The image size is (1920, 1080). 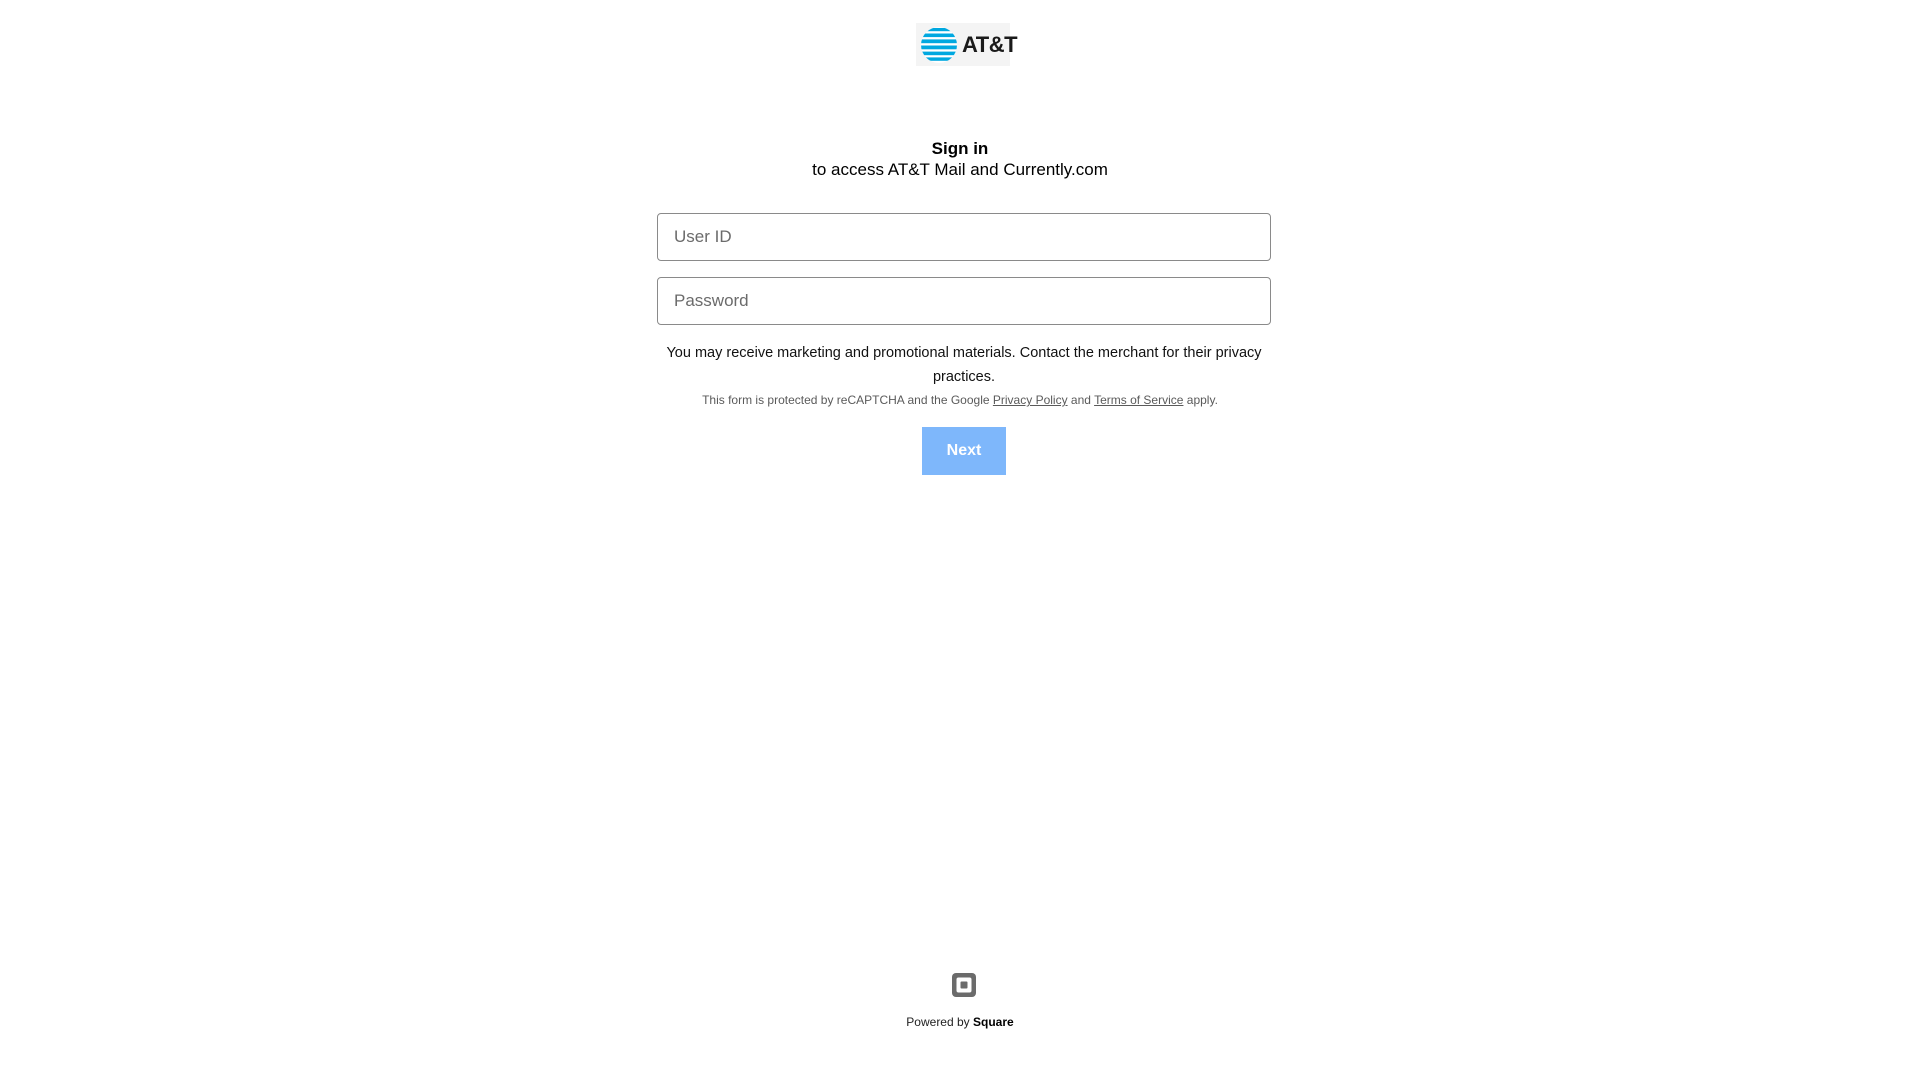 What do you see at coordinates (964, 237) in the screenshot?
I see `user-id-input` at bounding box center [964, 237].